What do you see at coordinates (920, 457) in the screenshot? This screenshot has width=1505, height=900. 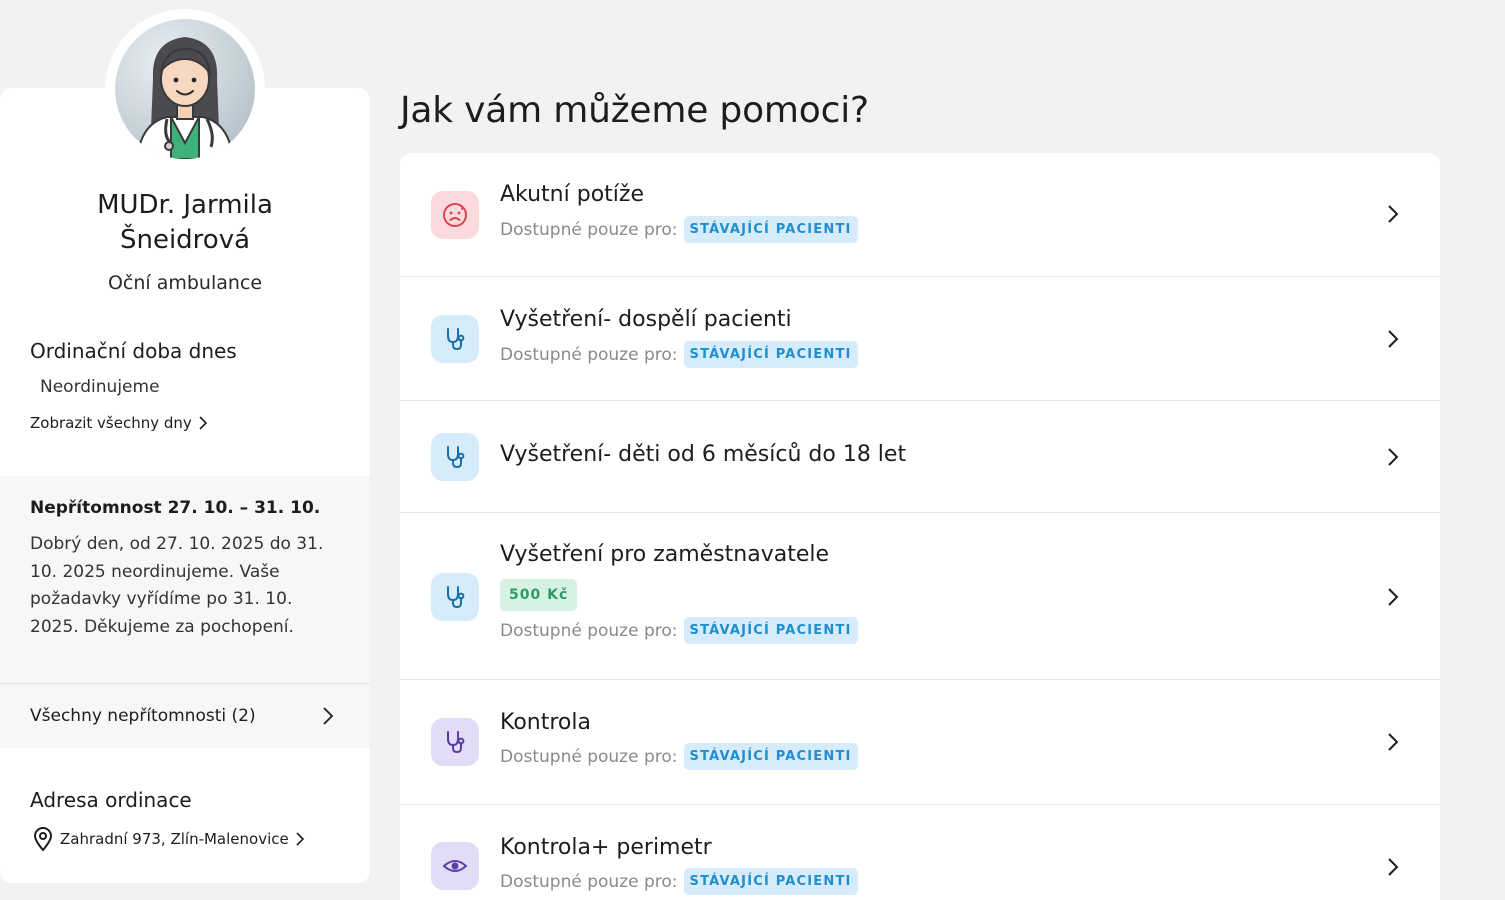 I see `service-row-vysetreni-deti: Vyšetření- děti od 6 měsíců do 18 let` at bounding box center [920, 457].